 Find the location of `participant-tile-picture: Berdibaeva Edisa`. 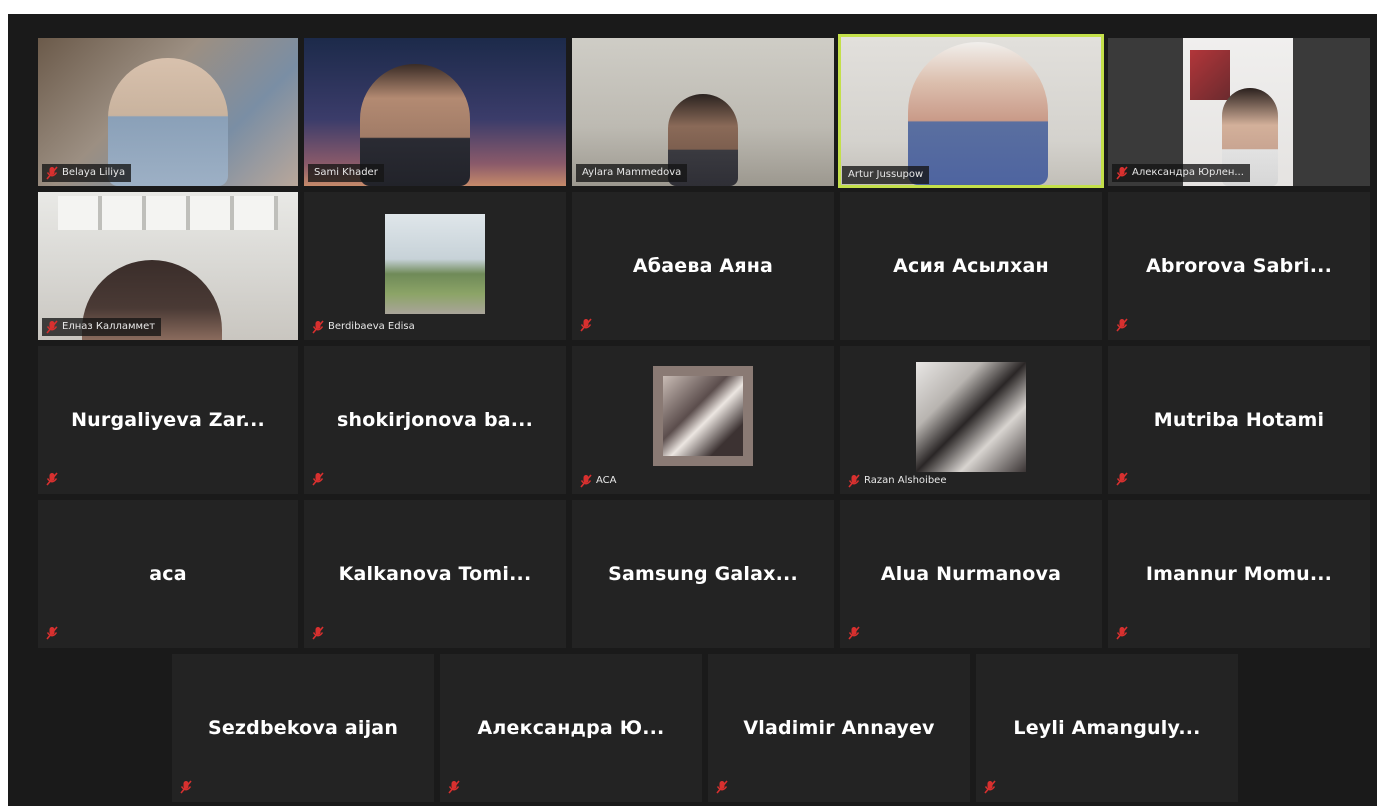

participant-tile-picture: Berdibaeva Edisa is located at coordinates (435, 266).